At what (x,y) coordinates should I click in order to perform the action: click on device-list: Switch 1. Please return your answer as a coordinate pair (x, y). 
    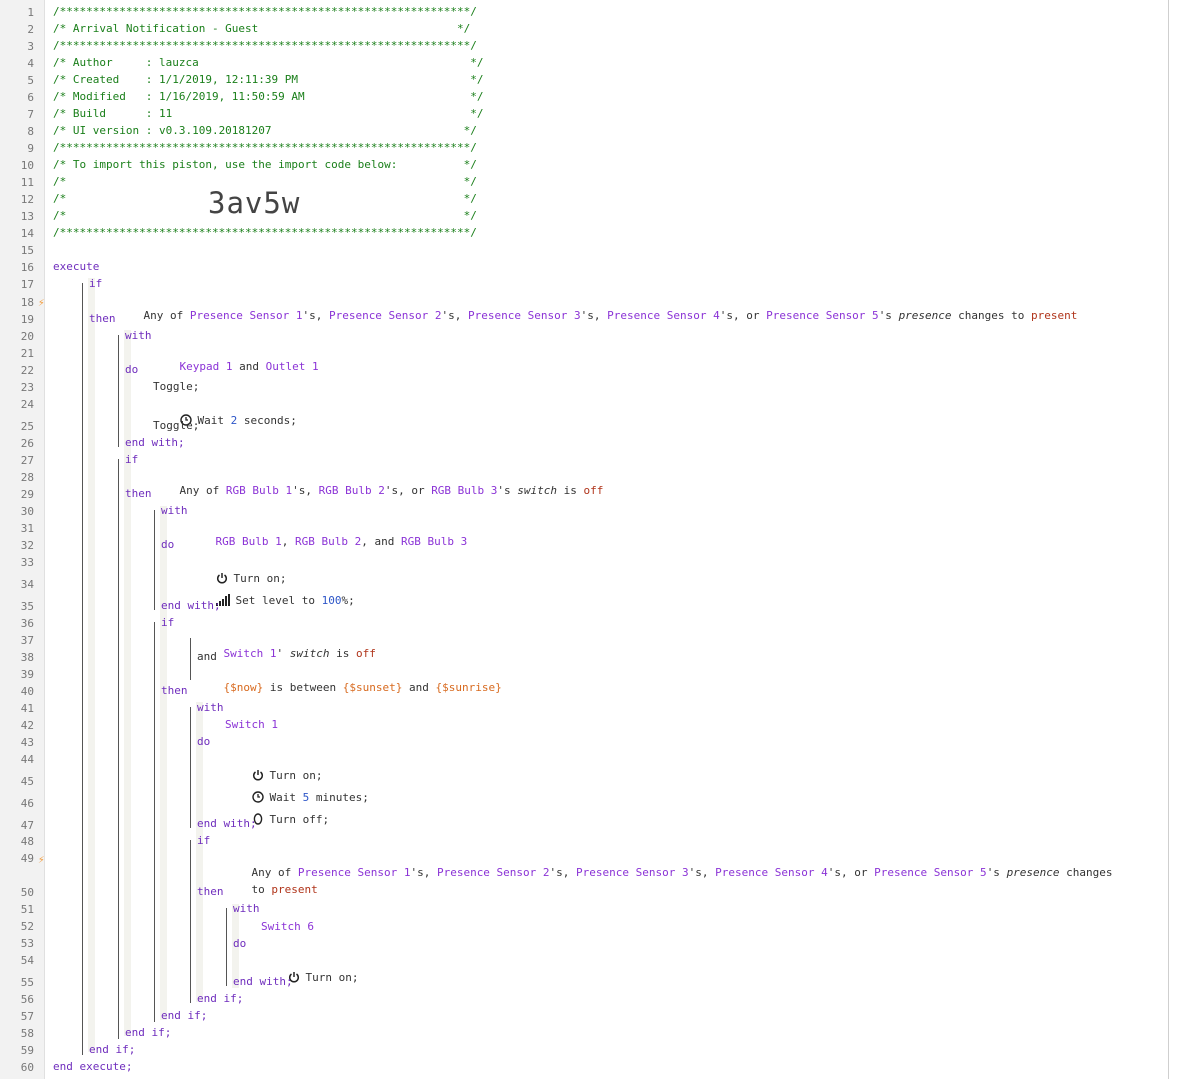
    Looking at the image, I should click on (251, 724).